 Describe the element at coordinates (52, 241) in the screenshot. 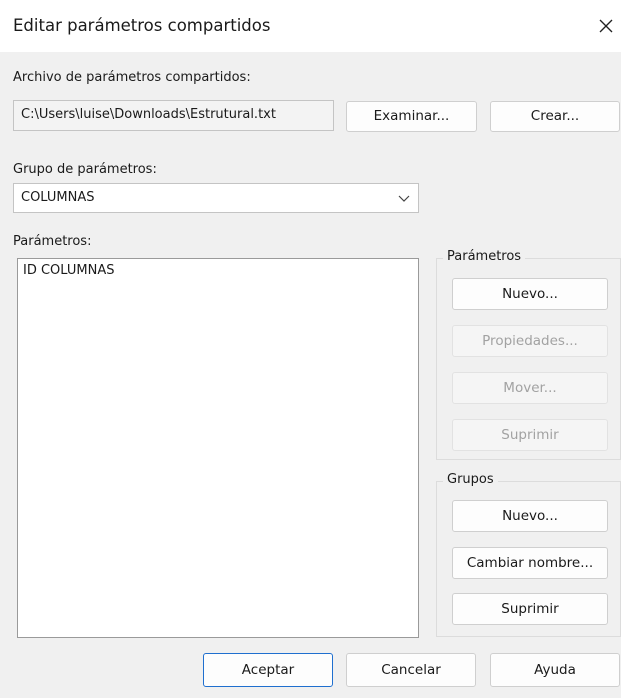

I see `parameters-label: Parámetros:` at that location.